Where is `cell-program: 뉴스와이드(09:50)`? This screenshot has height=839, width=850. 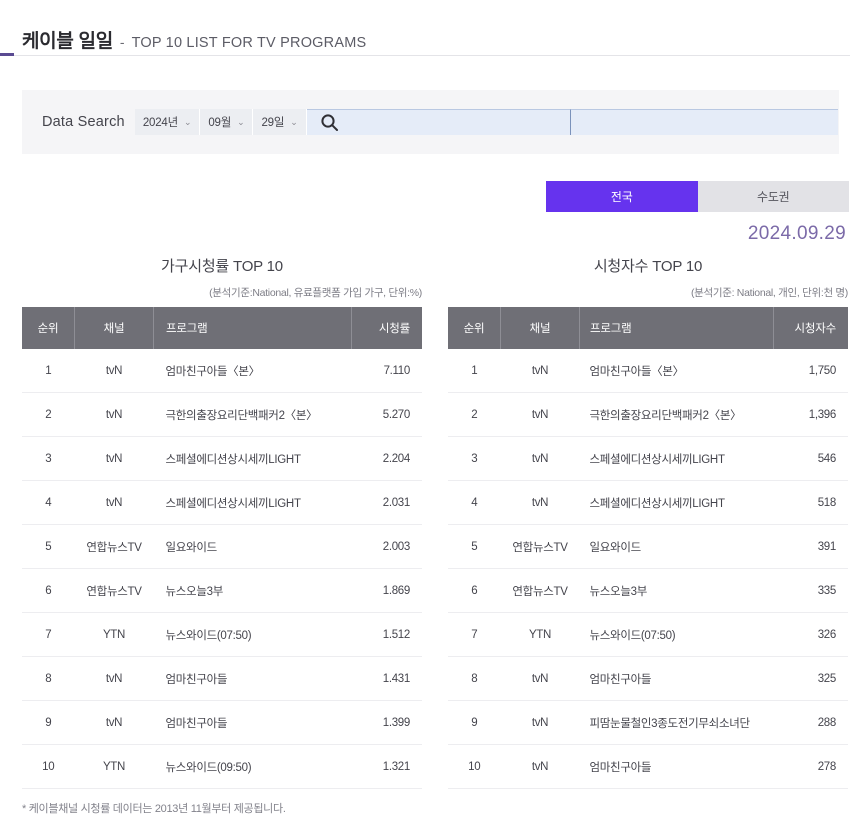 cell-program: 뉴스와이드(09:50) is located at coordinates (252, 766).